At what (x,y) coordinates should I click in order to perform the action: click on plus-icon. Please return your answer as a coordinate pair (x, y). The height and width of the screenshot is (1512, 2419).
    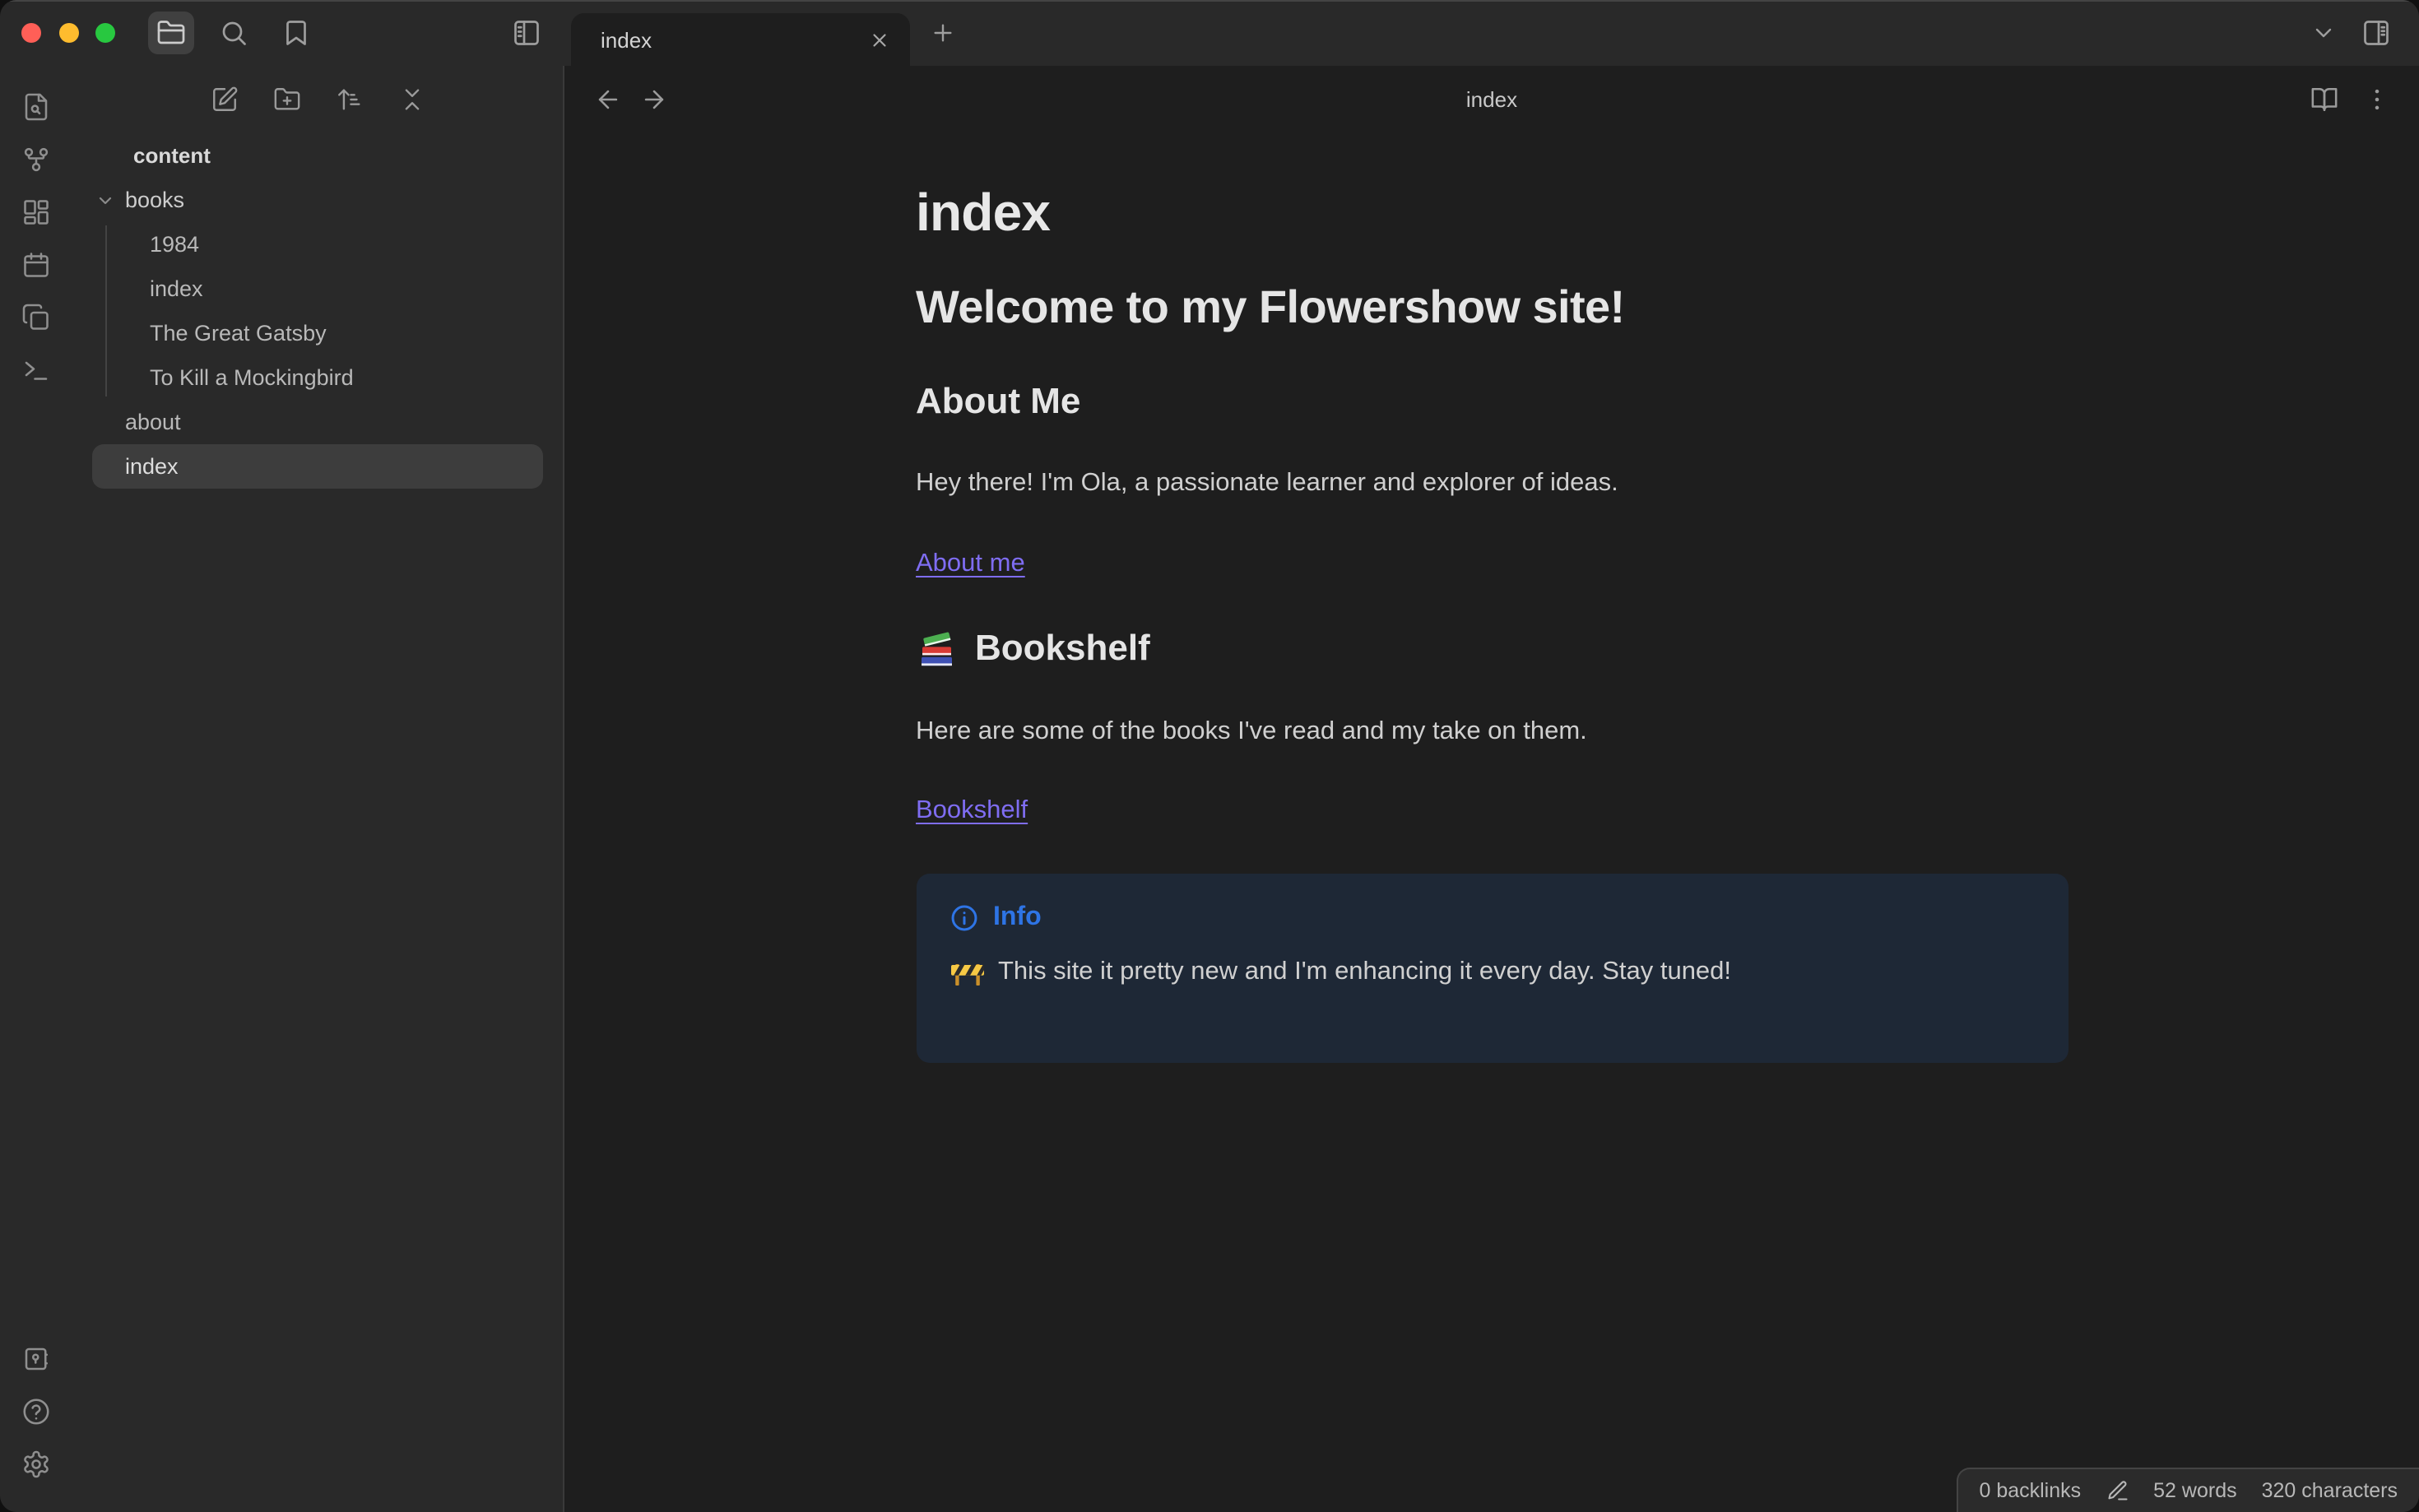
    Looking at the image, I should click on (943, 33).